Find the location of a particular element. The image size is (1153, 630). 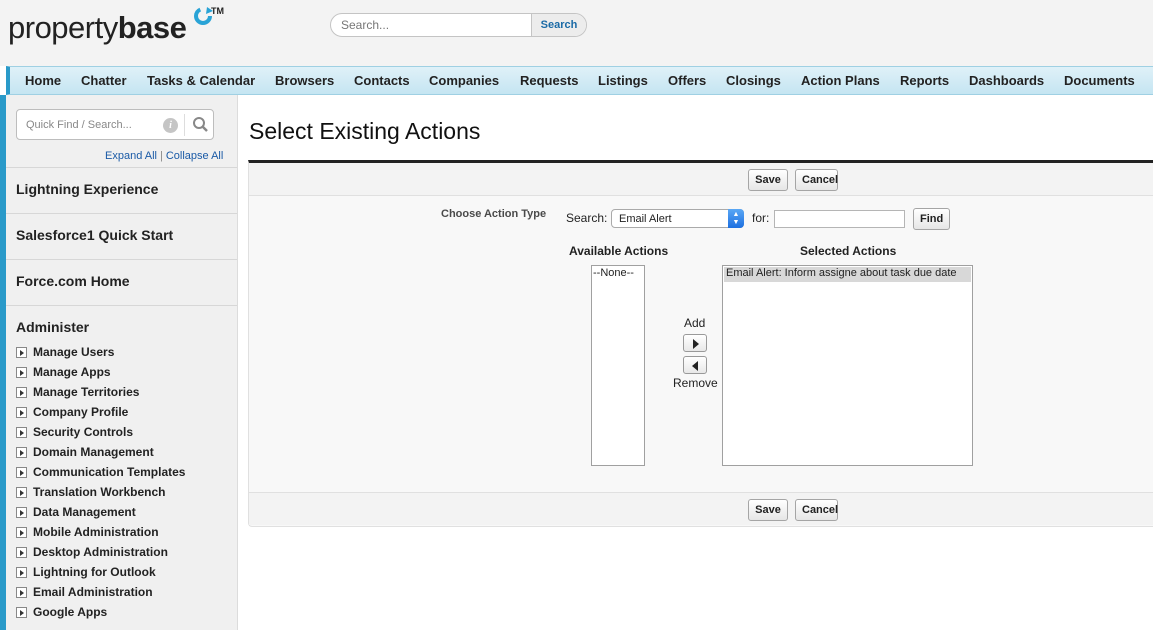

action-type-value: Email Alert is located at coordinates (645, 219).